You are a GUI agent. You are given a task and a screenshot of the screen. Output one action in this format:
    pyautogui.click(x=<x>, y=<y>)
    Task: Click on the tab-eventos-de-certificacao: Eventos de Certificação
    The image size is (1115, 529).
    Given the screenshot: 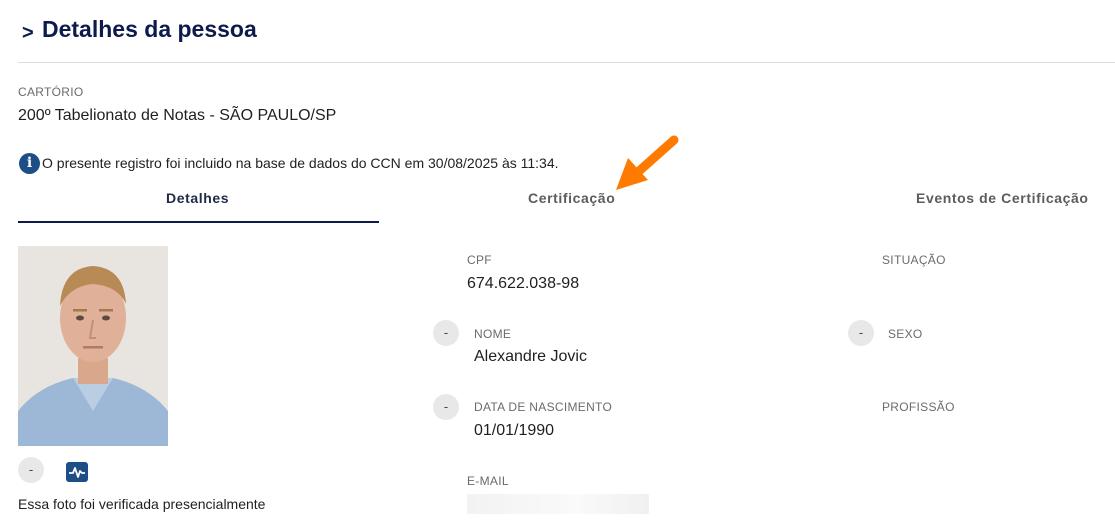 What is the action you would take?
    pyautogui.click(x=1002, y=198)
    